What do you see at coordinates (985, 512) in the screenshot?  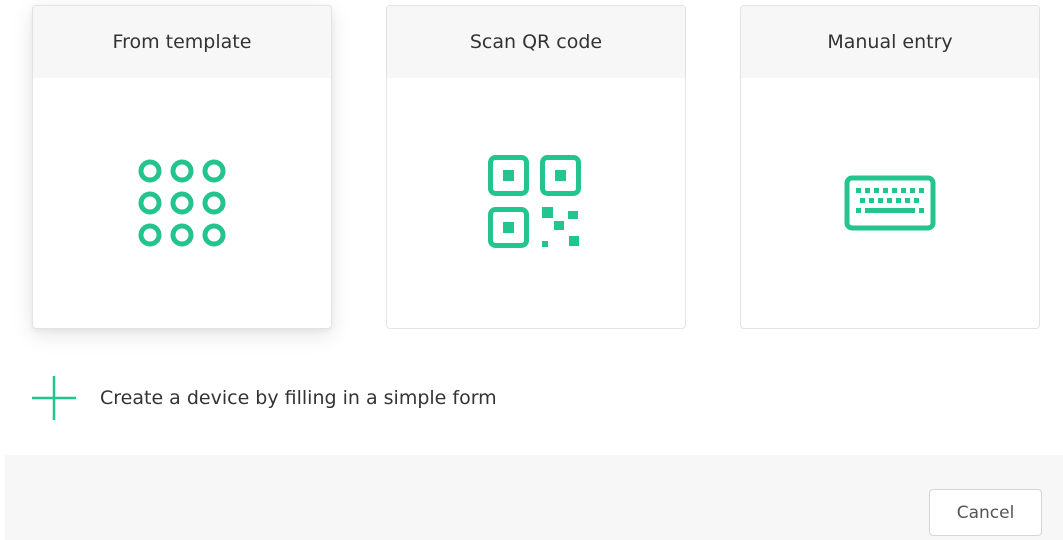 I see `cancel-button: Cancel` at bounding box center [985, 512].